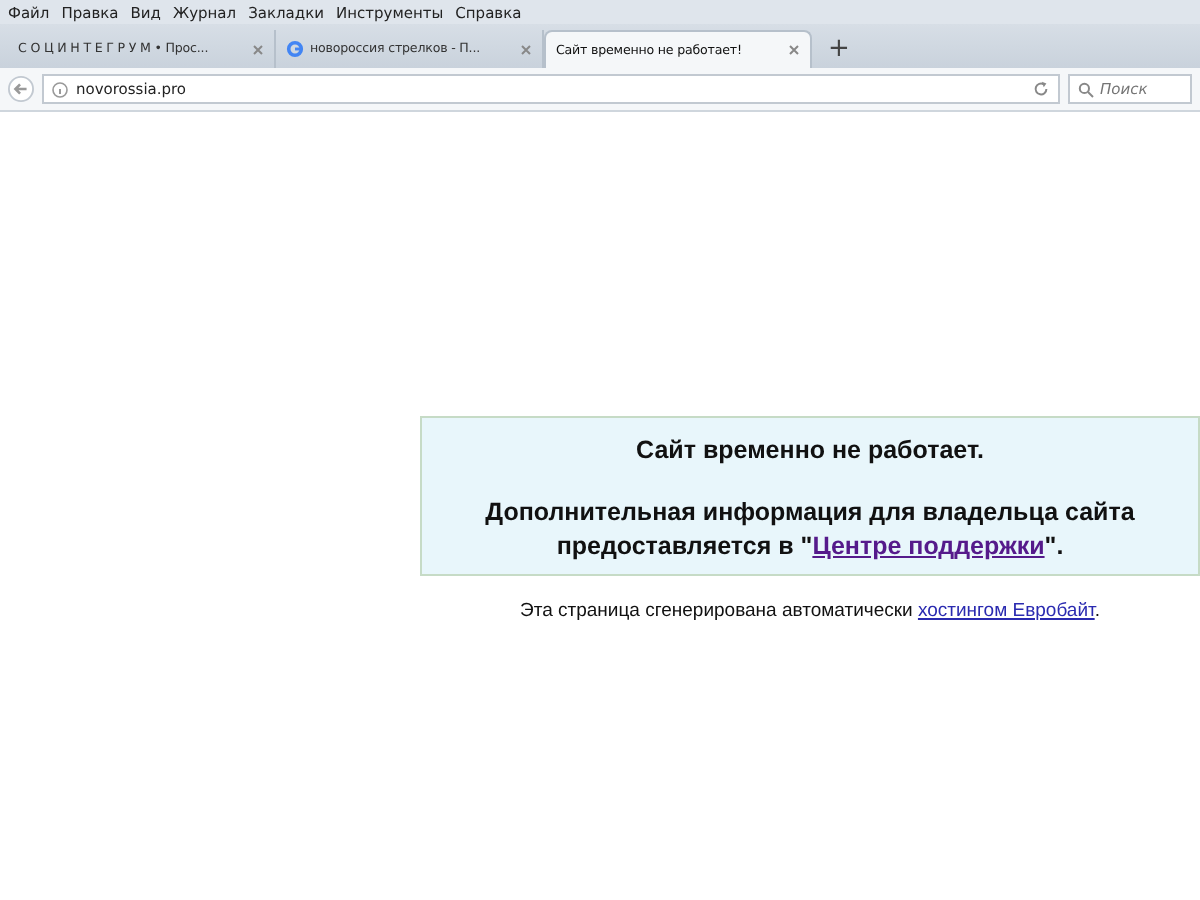 The height and width of the screenshot is (900, 1200). What do you see at coordinates (1041, 89) in the screenshot?
I see `reload-icon` at bounding box center [1041, 89].